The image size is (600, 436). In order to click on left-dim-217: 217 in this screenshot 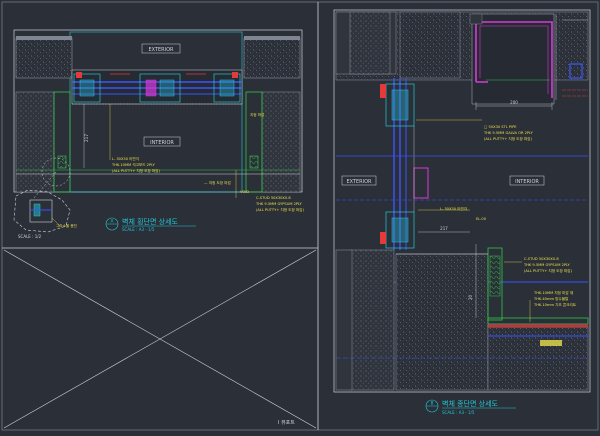, I will do `click(86, 138)`.